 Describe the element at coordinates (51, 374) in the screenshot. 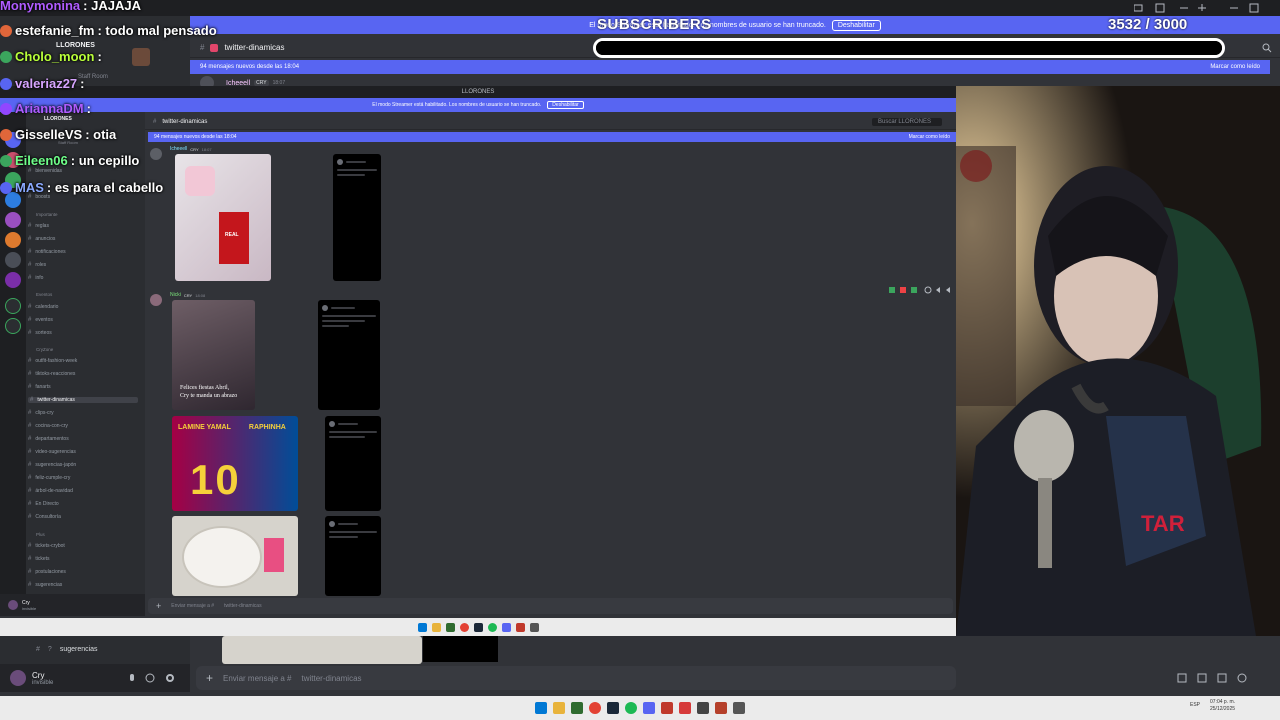

I see `channel-tiktoks-reacciones: # tiktoks-reacciones` at that location.